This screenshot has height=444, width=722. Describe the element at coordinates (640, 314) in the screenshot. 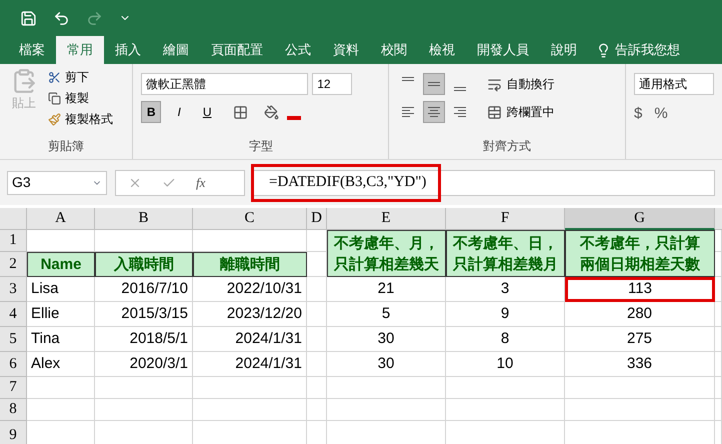

I see `table-cell: 280` at that location.